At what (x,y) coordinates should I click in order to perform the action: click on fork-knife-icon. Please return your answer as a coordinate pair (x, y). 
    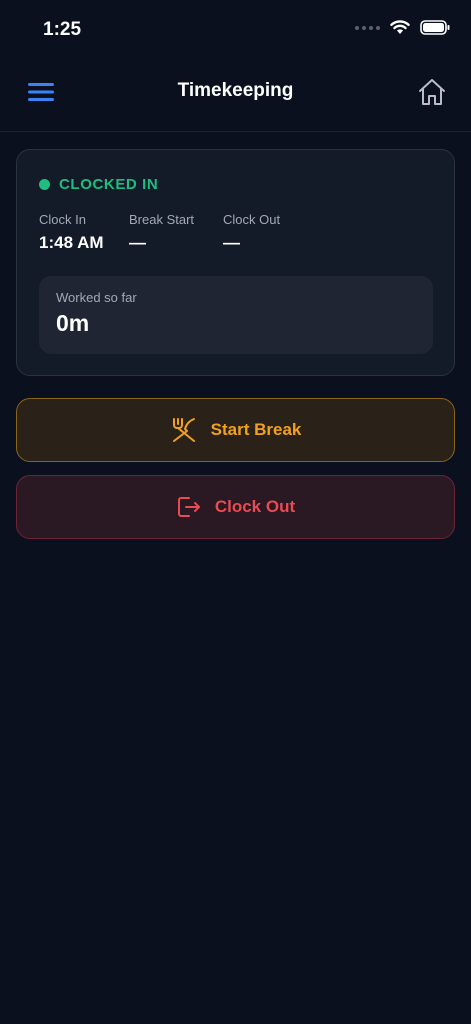
    Looking at the image, I should click on (183, 430).